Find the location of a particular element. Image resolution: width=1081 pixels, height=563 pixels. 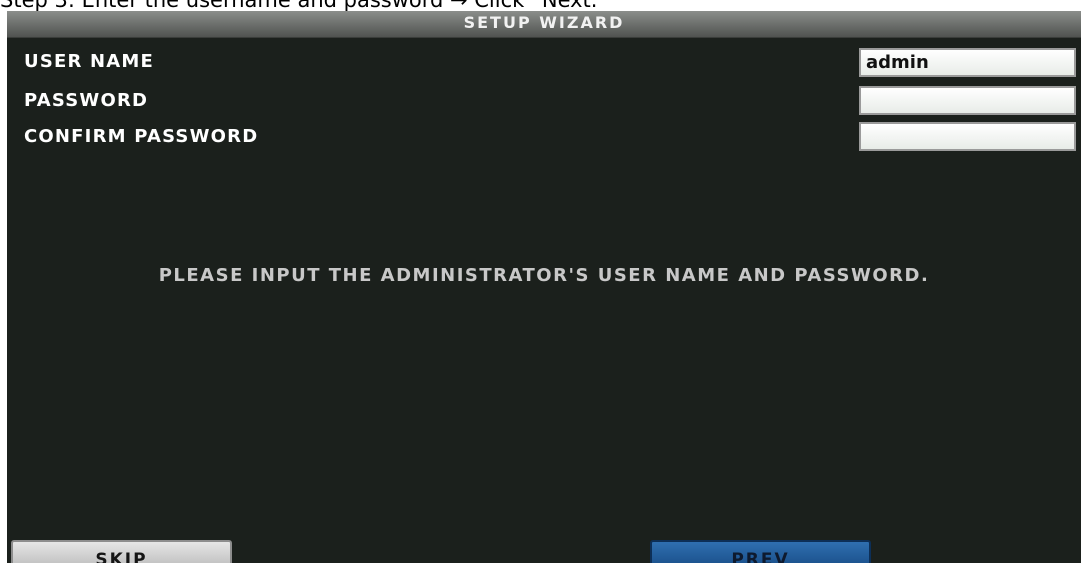

wizard-title: SETUP WIZARD is located at coordinates (544, 24).